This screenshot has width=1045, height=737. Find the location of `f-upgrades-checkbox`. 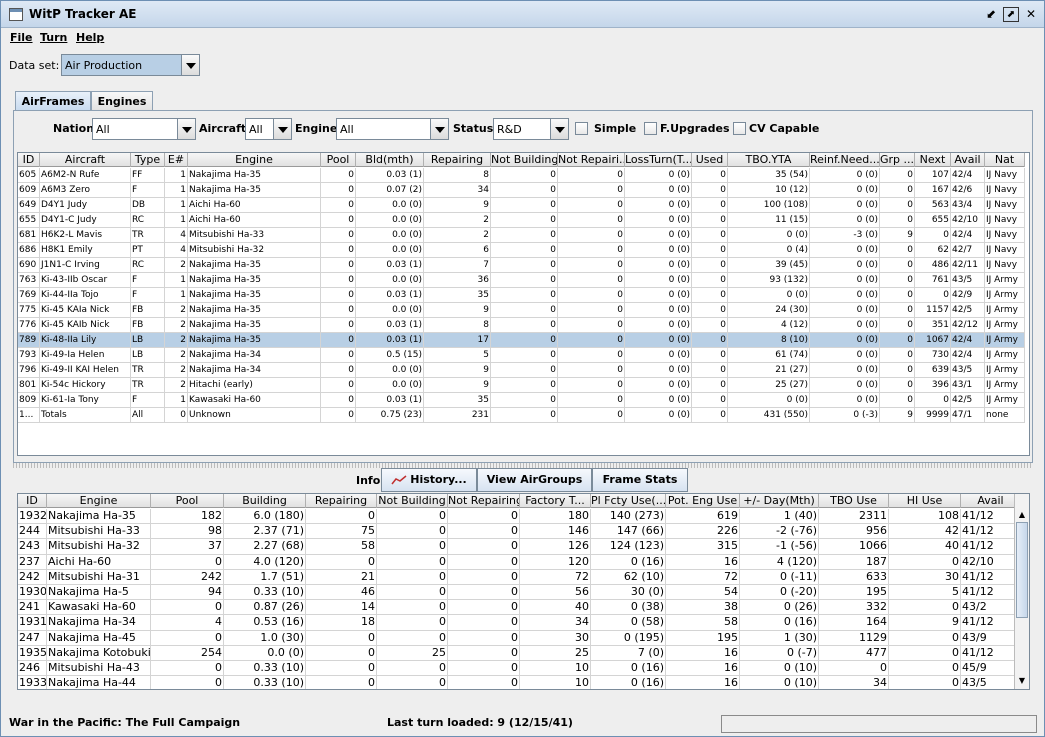

f-upgrades-checkbox is located at coordinates (650, 128).